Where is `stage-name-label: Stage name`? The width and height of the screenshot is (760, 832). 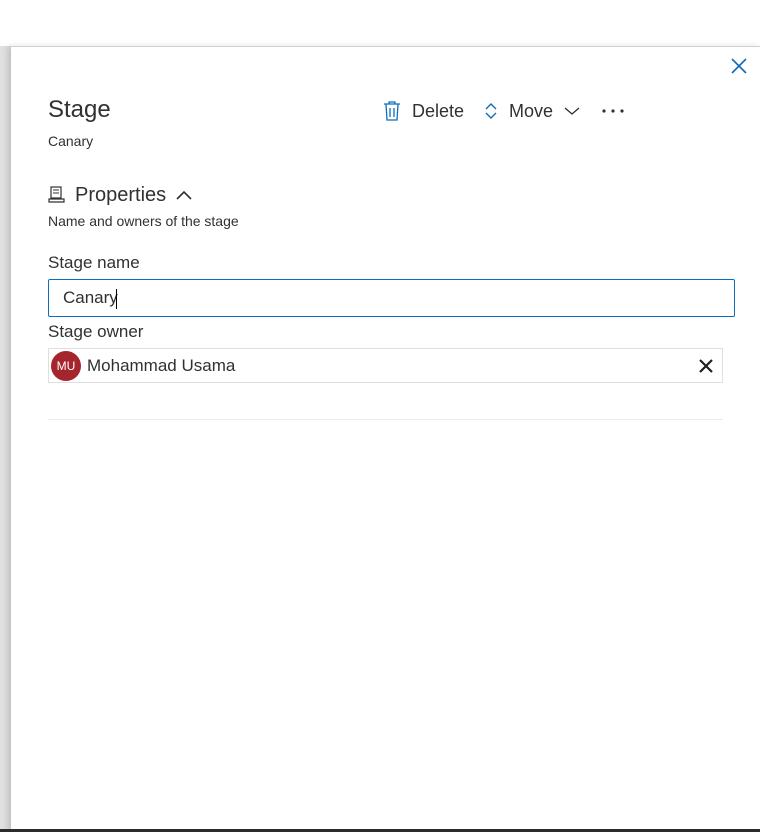
stage-name-label: Stage name is located at coordinates (94, 262).